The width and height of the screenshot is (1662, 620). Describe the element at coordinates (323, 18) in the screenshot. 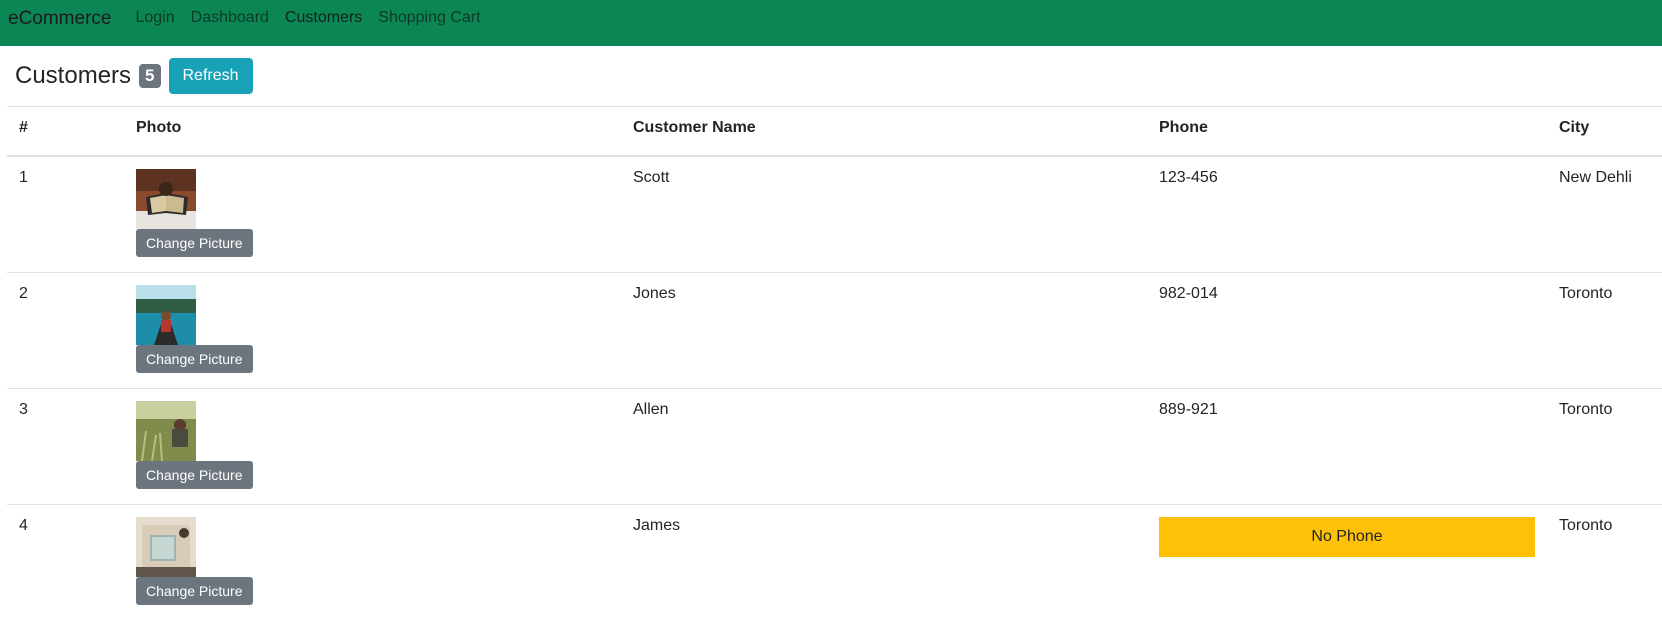

I see `nav-link-customers: Customers` at that location.